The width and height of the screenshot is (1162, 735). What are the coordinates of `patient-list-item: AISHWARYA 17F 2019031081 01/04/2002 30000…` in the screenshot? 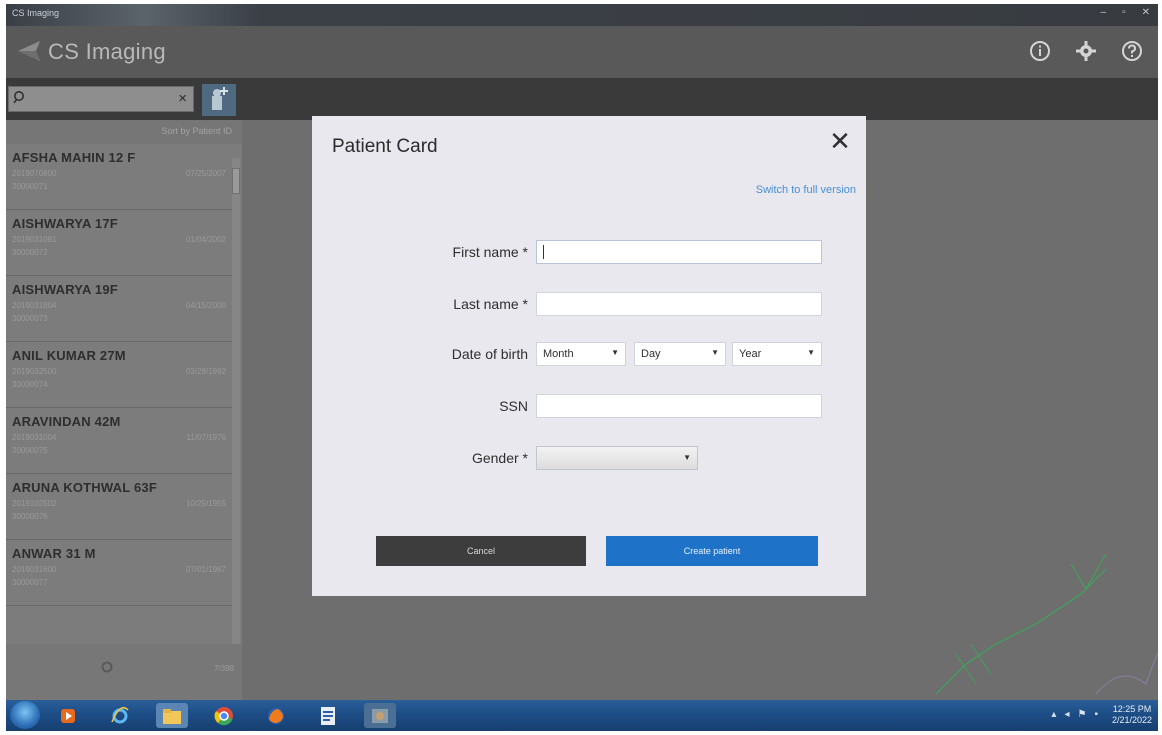 It's located at (119, 243).